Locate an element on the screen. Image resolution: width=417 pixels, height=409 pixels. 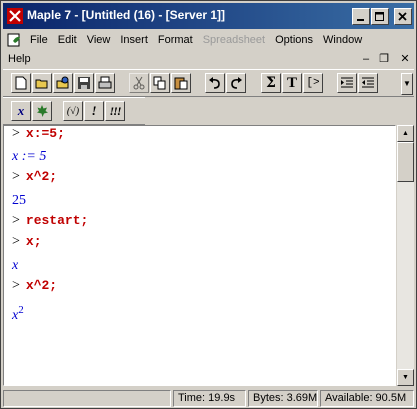
mdi-close-button: ✕ is located at coordinates (405, 59).